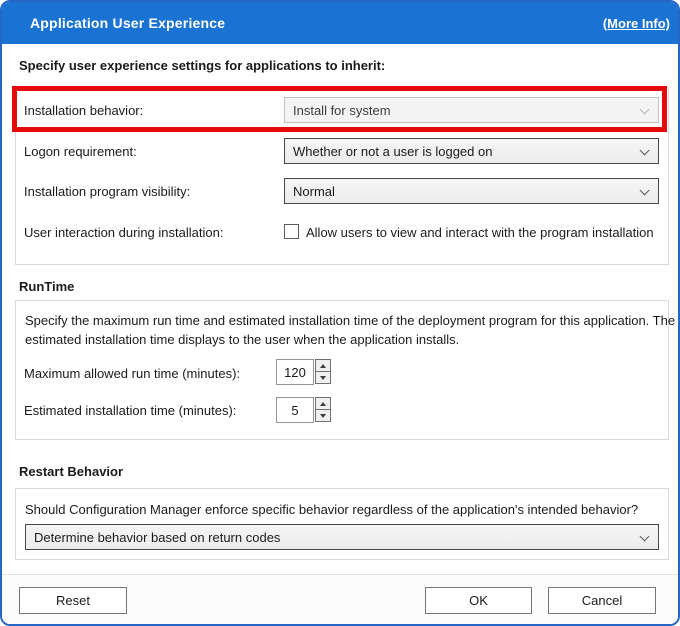  What do you see at coordinates (340, 599) in the screenshot?
I see `dialog-footer: Reset OK Cancel` at bounding box center [340, 599].